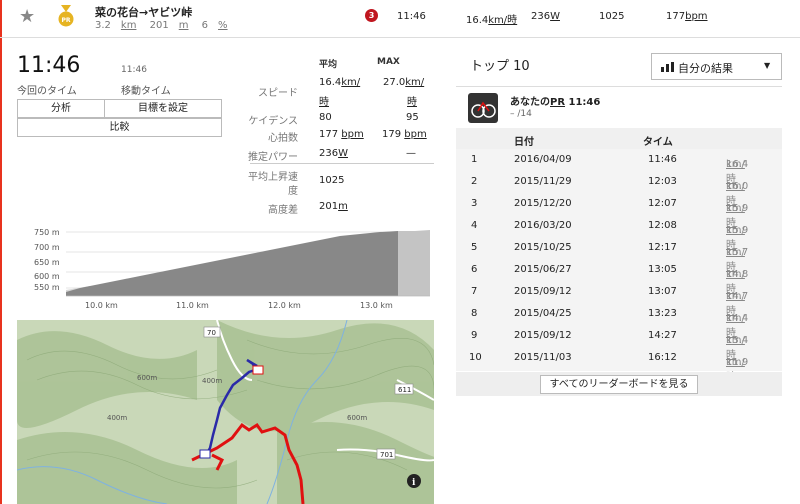  I want to click on star-icon: ★, so click(27, 16).